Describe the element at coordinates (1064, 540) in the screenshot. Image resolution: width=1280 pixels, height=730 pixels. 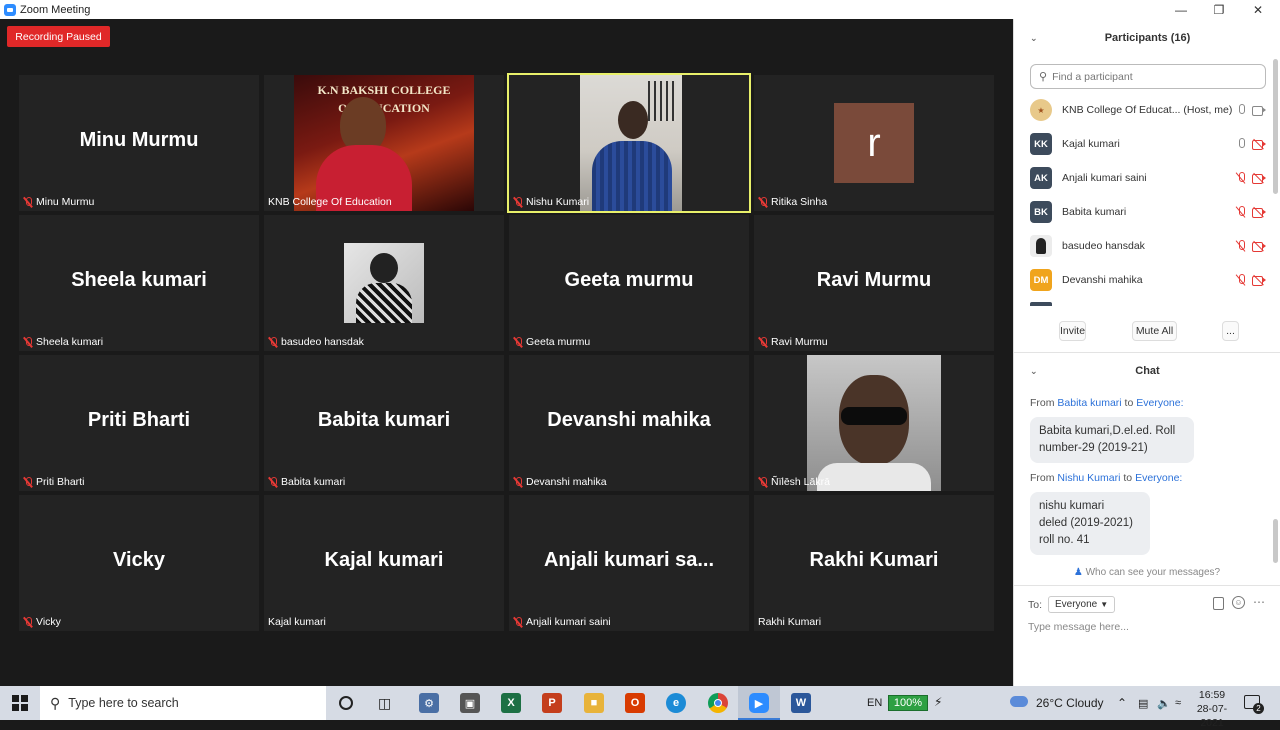
I see `chat-message-line: roll no. 41` at that location.